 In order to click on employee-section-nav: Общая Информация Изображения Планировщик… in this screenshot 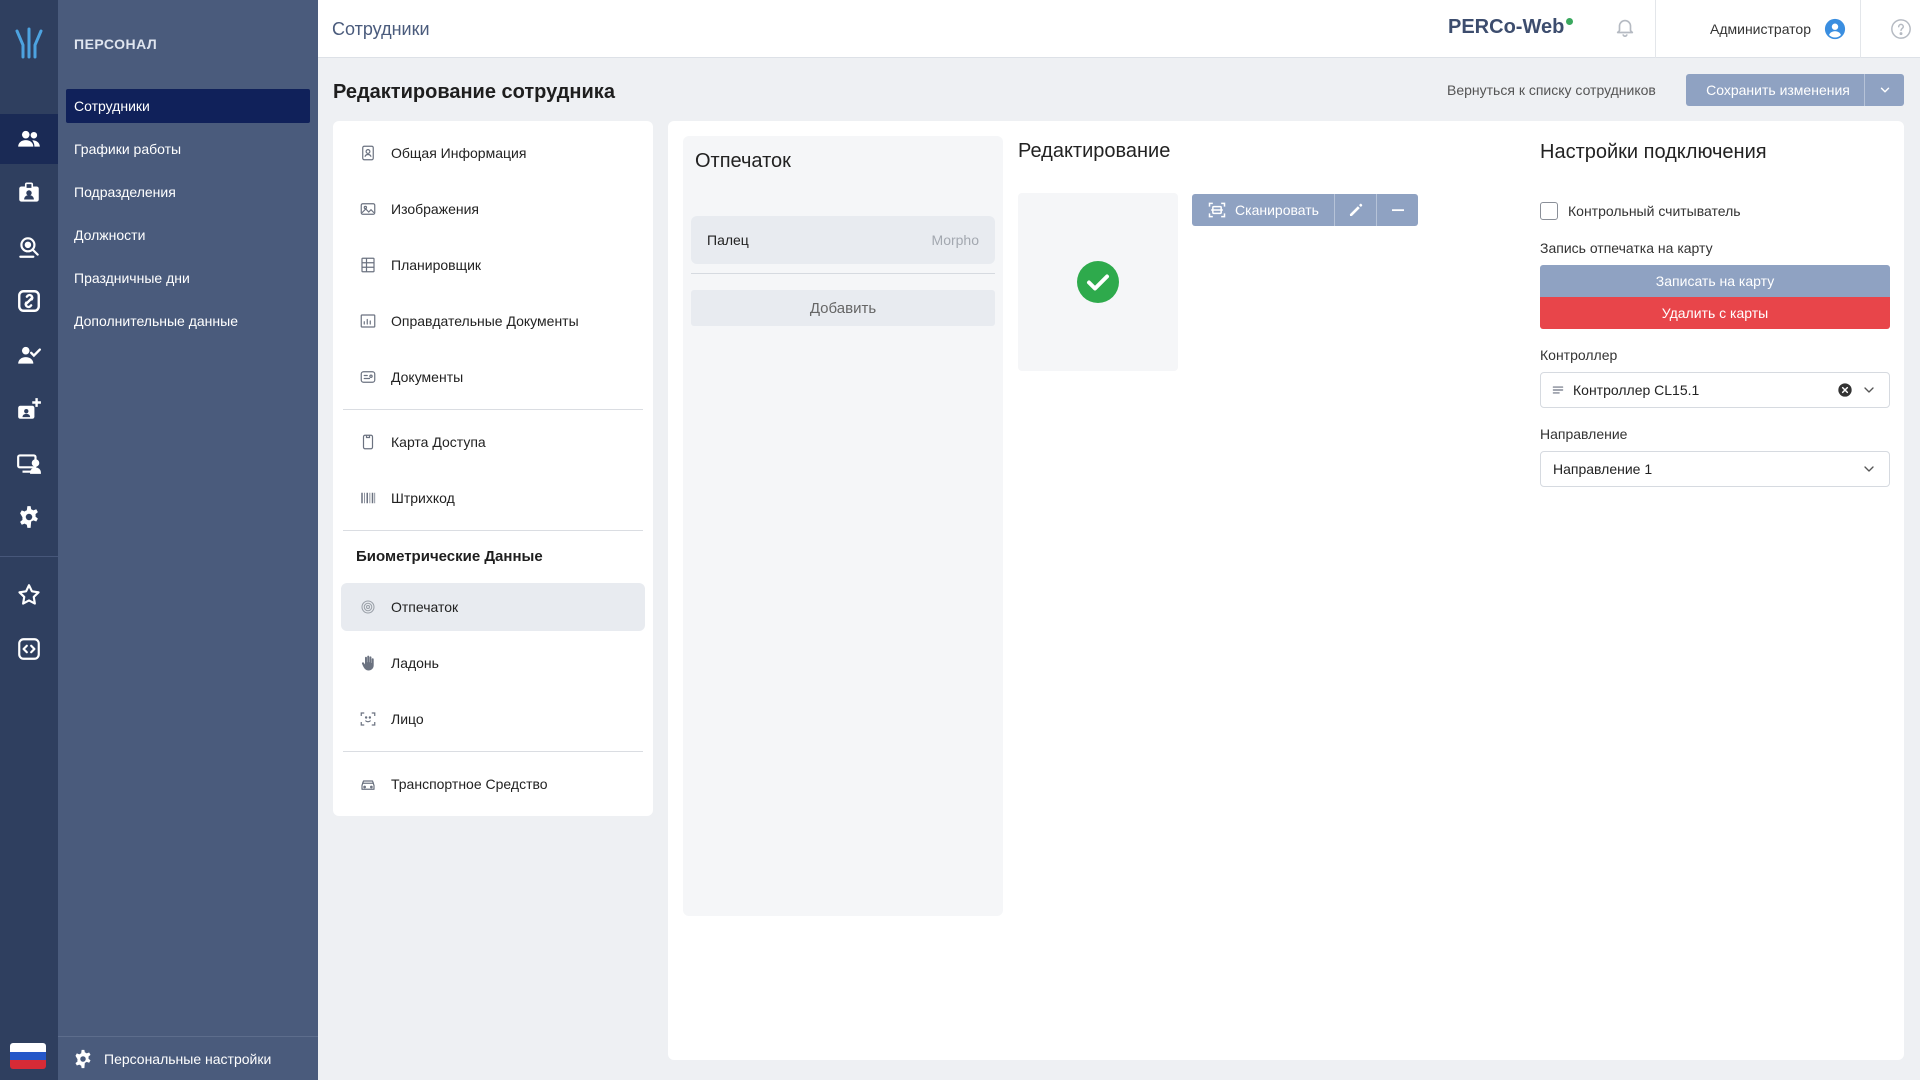, I will do `click(493, 468)`.